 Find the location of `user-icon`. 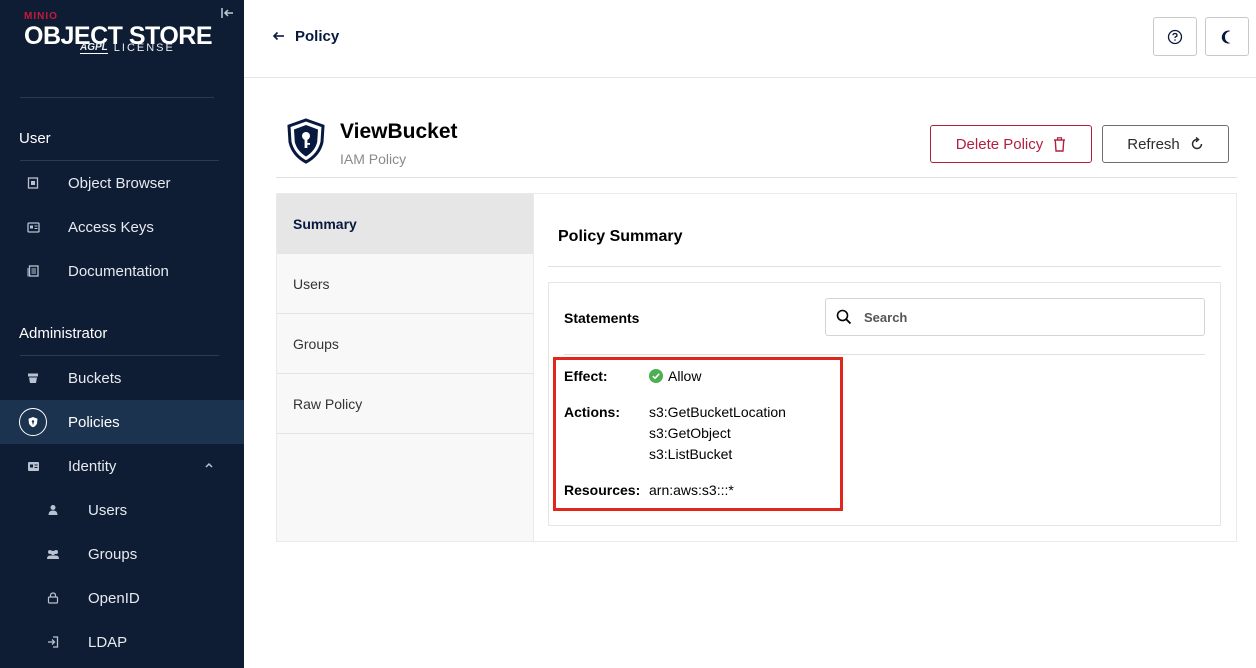

user-icon is located at coordinates (53, 510).